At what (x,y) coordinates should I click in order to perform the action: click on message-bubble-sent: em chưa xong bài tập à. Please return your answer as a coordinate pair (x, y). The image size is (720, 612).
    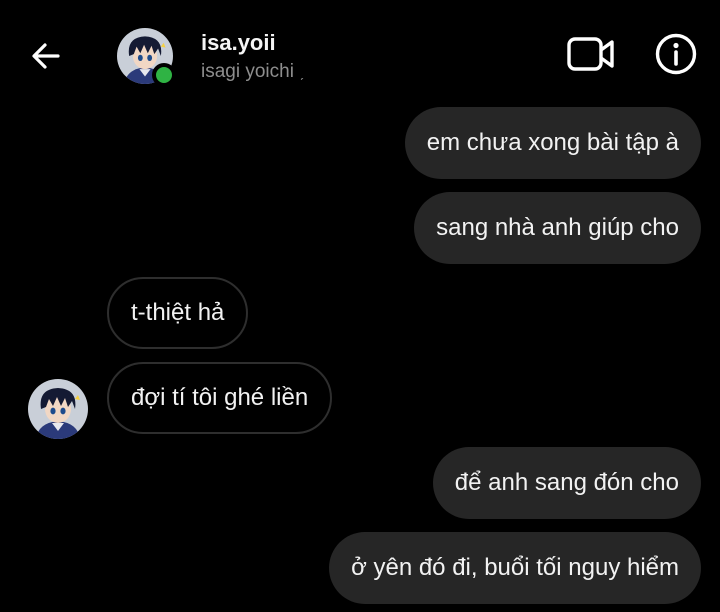
    Looking at the image, I should click on (552, 143).